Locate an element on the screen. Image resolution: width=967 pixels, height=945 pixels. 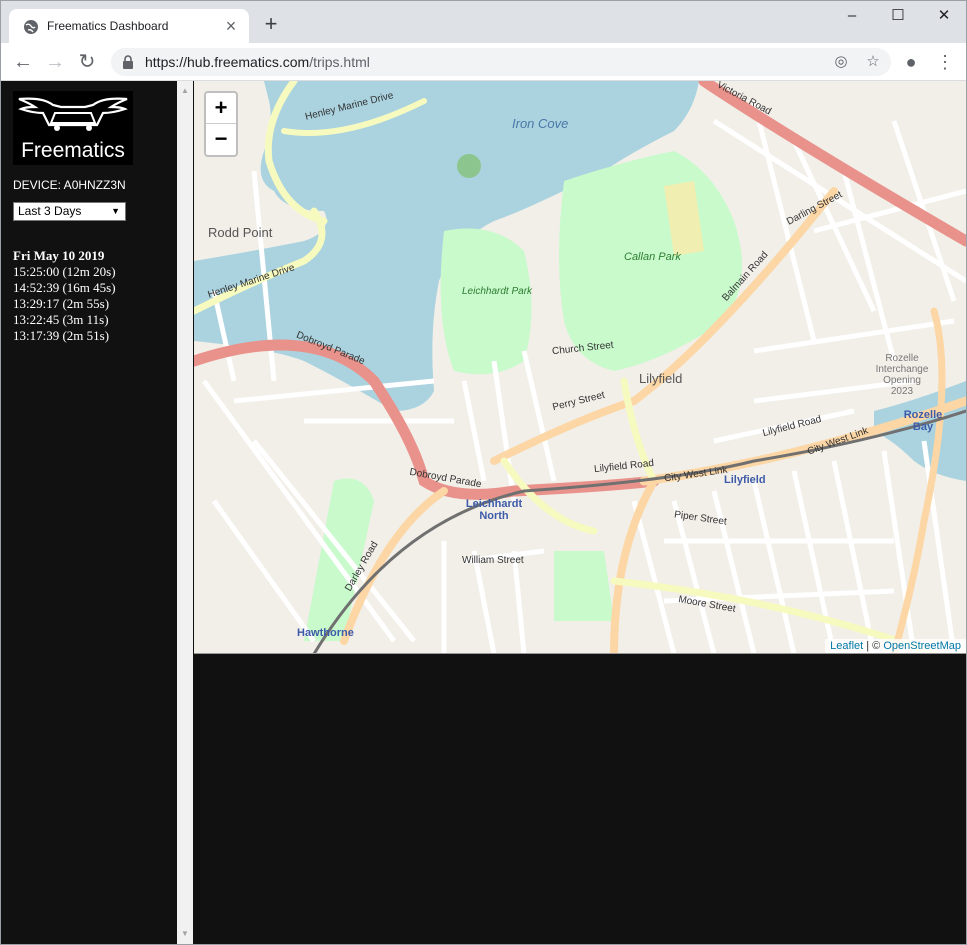
close-tab-icon: × is located at coordinates (231, 26).